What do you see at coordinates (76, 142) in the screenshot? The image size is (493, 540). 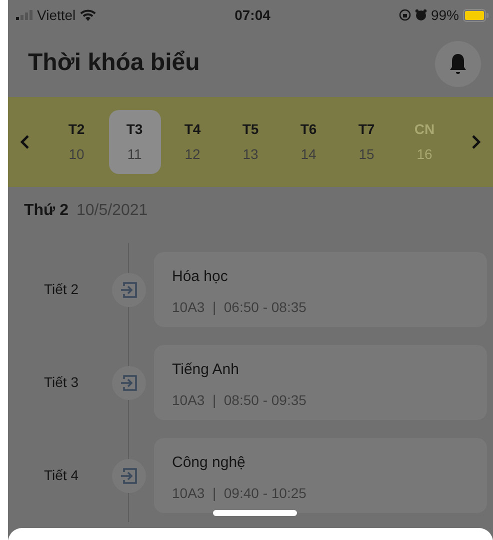 I see `day-tab: T2 10` at bounding box center [76, 142].